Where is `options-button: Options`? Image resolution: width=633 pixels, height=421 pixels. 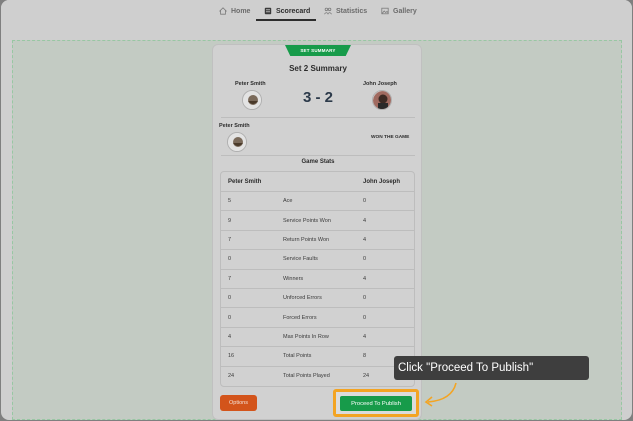 options-button: Options is located at coordinates (238, 403).